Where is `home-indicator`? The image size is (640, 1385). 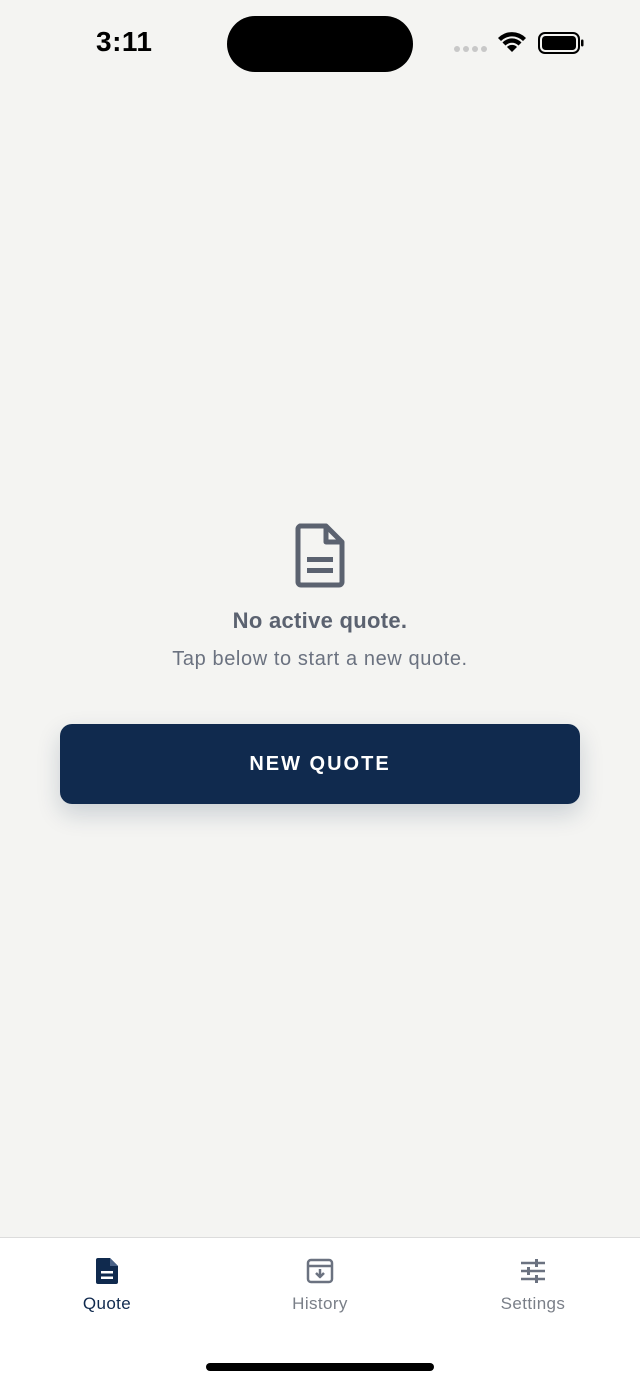
home-indicator is located at coordinates (320, 1367).